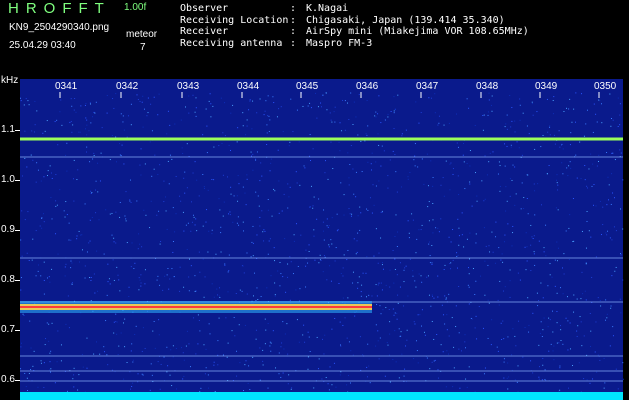 This screenshot has width=629, height=400. I want to click on y-tick-label: 1.0, so click(8, 179).